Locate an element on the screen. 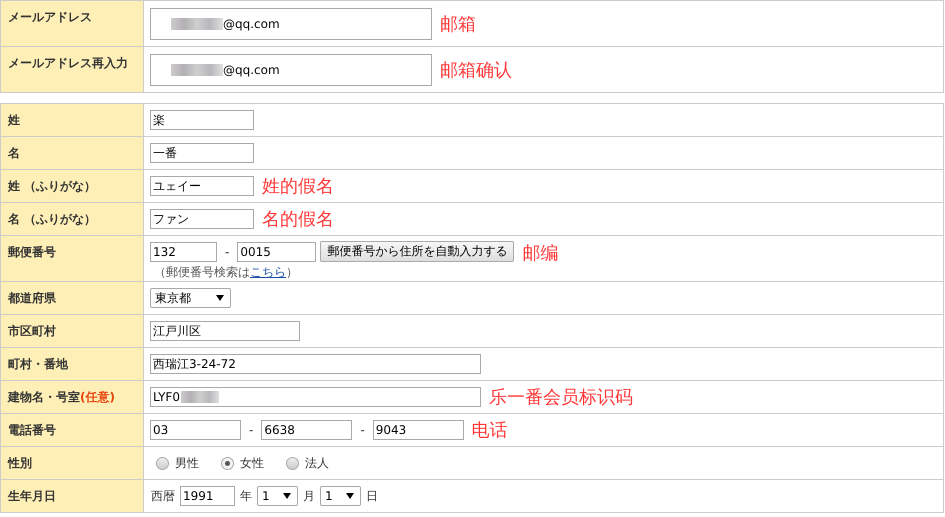  gender-option: 法人 is located at coordinates (307, 463).